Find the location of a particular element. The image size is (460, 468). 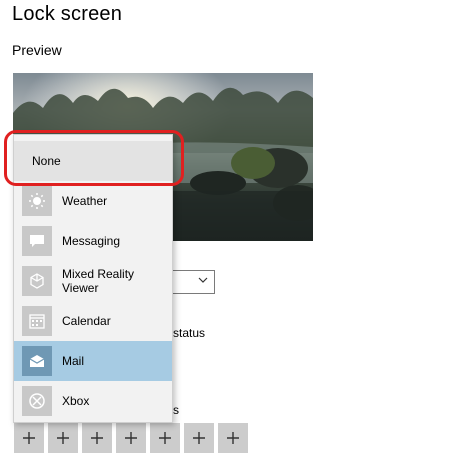

annotation-highlight-box is located at coordinates (94, 158).